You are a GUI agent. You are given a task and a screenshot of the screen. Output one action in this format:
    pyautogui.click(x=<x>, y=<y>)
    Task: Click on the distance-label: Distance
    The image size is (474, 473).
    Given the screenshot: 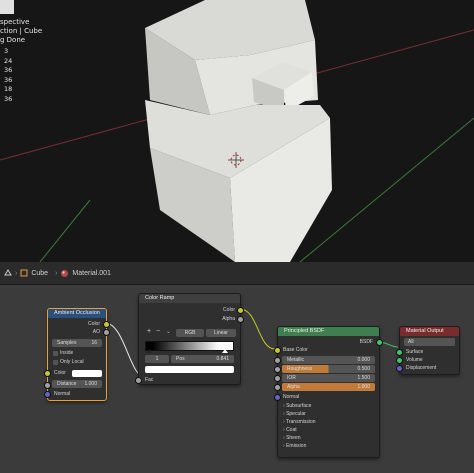 What is the action you would take?
    pyautogui.click(x=67, y=384)
    